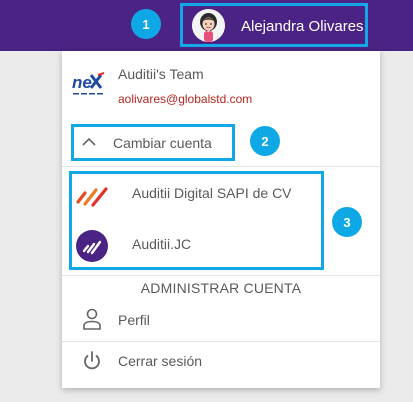  What do you see at coordinates (347, 222) in the screenshot?
I see `step-badge-3: 3` at bounding box center [347, 222].